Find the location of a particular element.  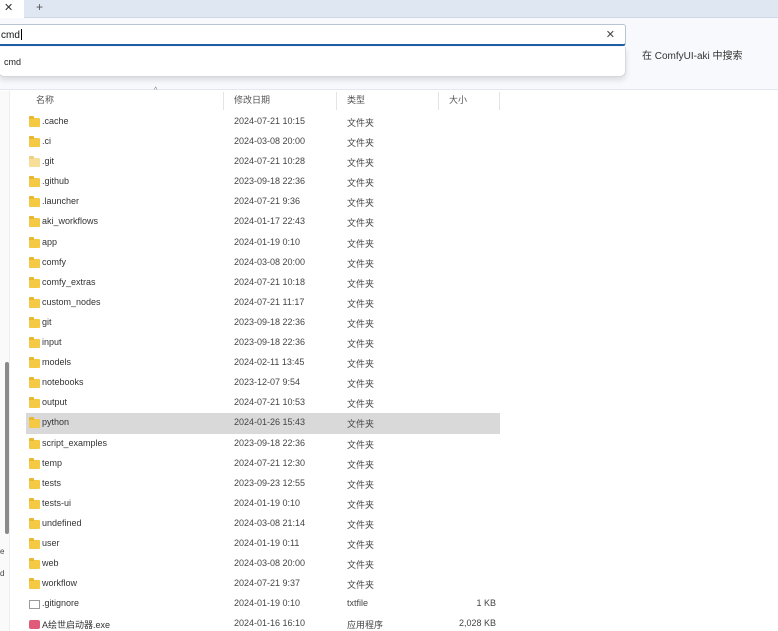

new-tab-icon: + is located at coordinates (39, 7).